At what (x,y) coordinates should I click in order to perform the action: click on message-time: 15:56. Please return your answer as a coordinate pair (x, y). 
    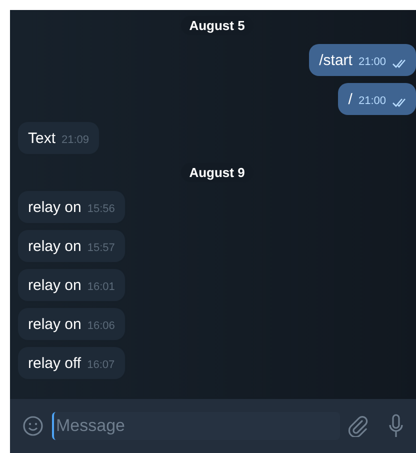
    Looking at the image, I should click on (101, 209).